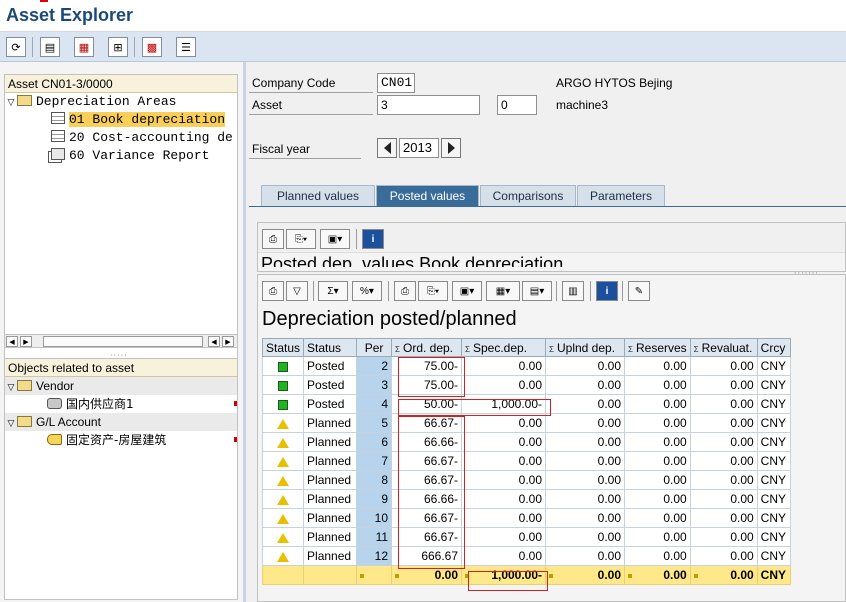  I want to click on ord-dep-cell: 75.00-, so click(427, 385).